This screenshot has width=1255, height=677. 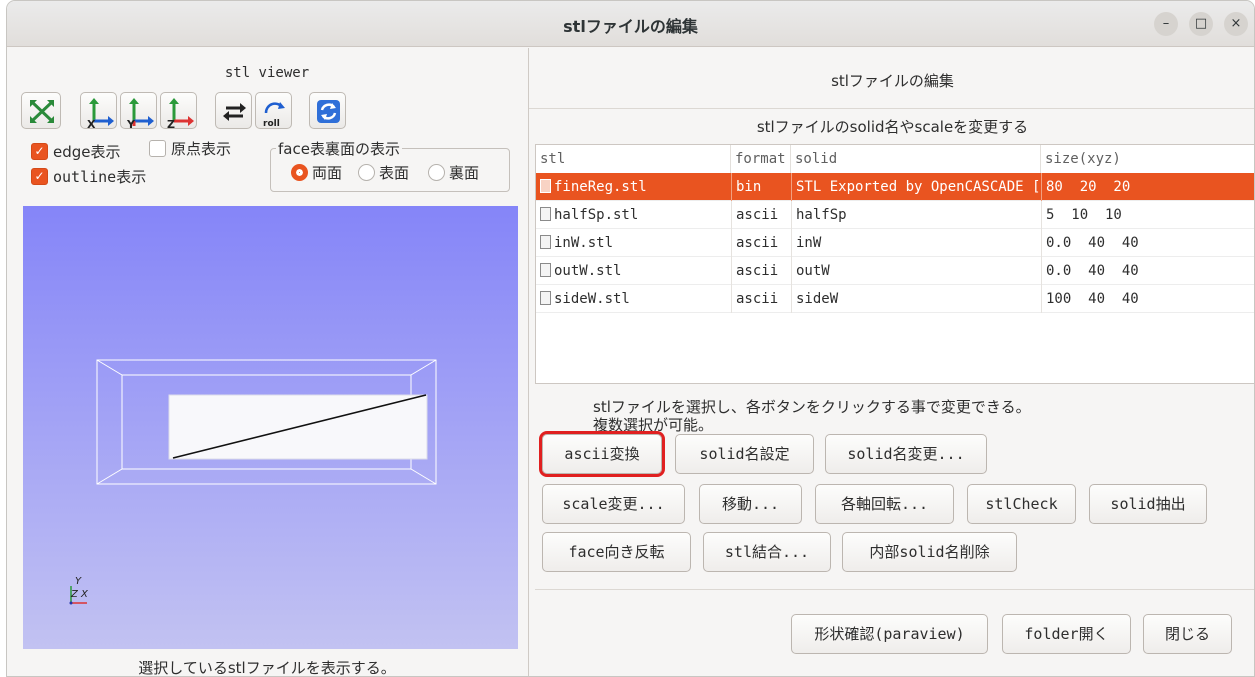 I want to click on axis-y-label: Y, so click(x=78, y=581).